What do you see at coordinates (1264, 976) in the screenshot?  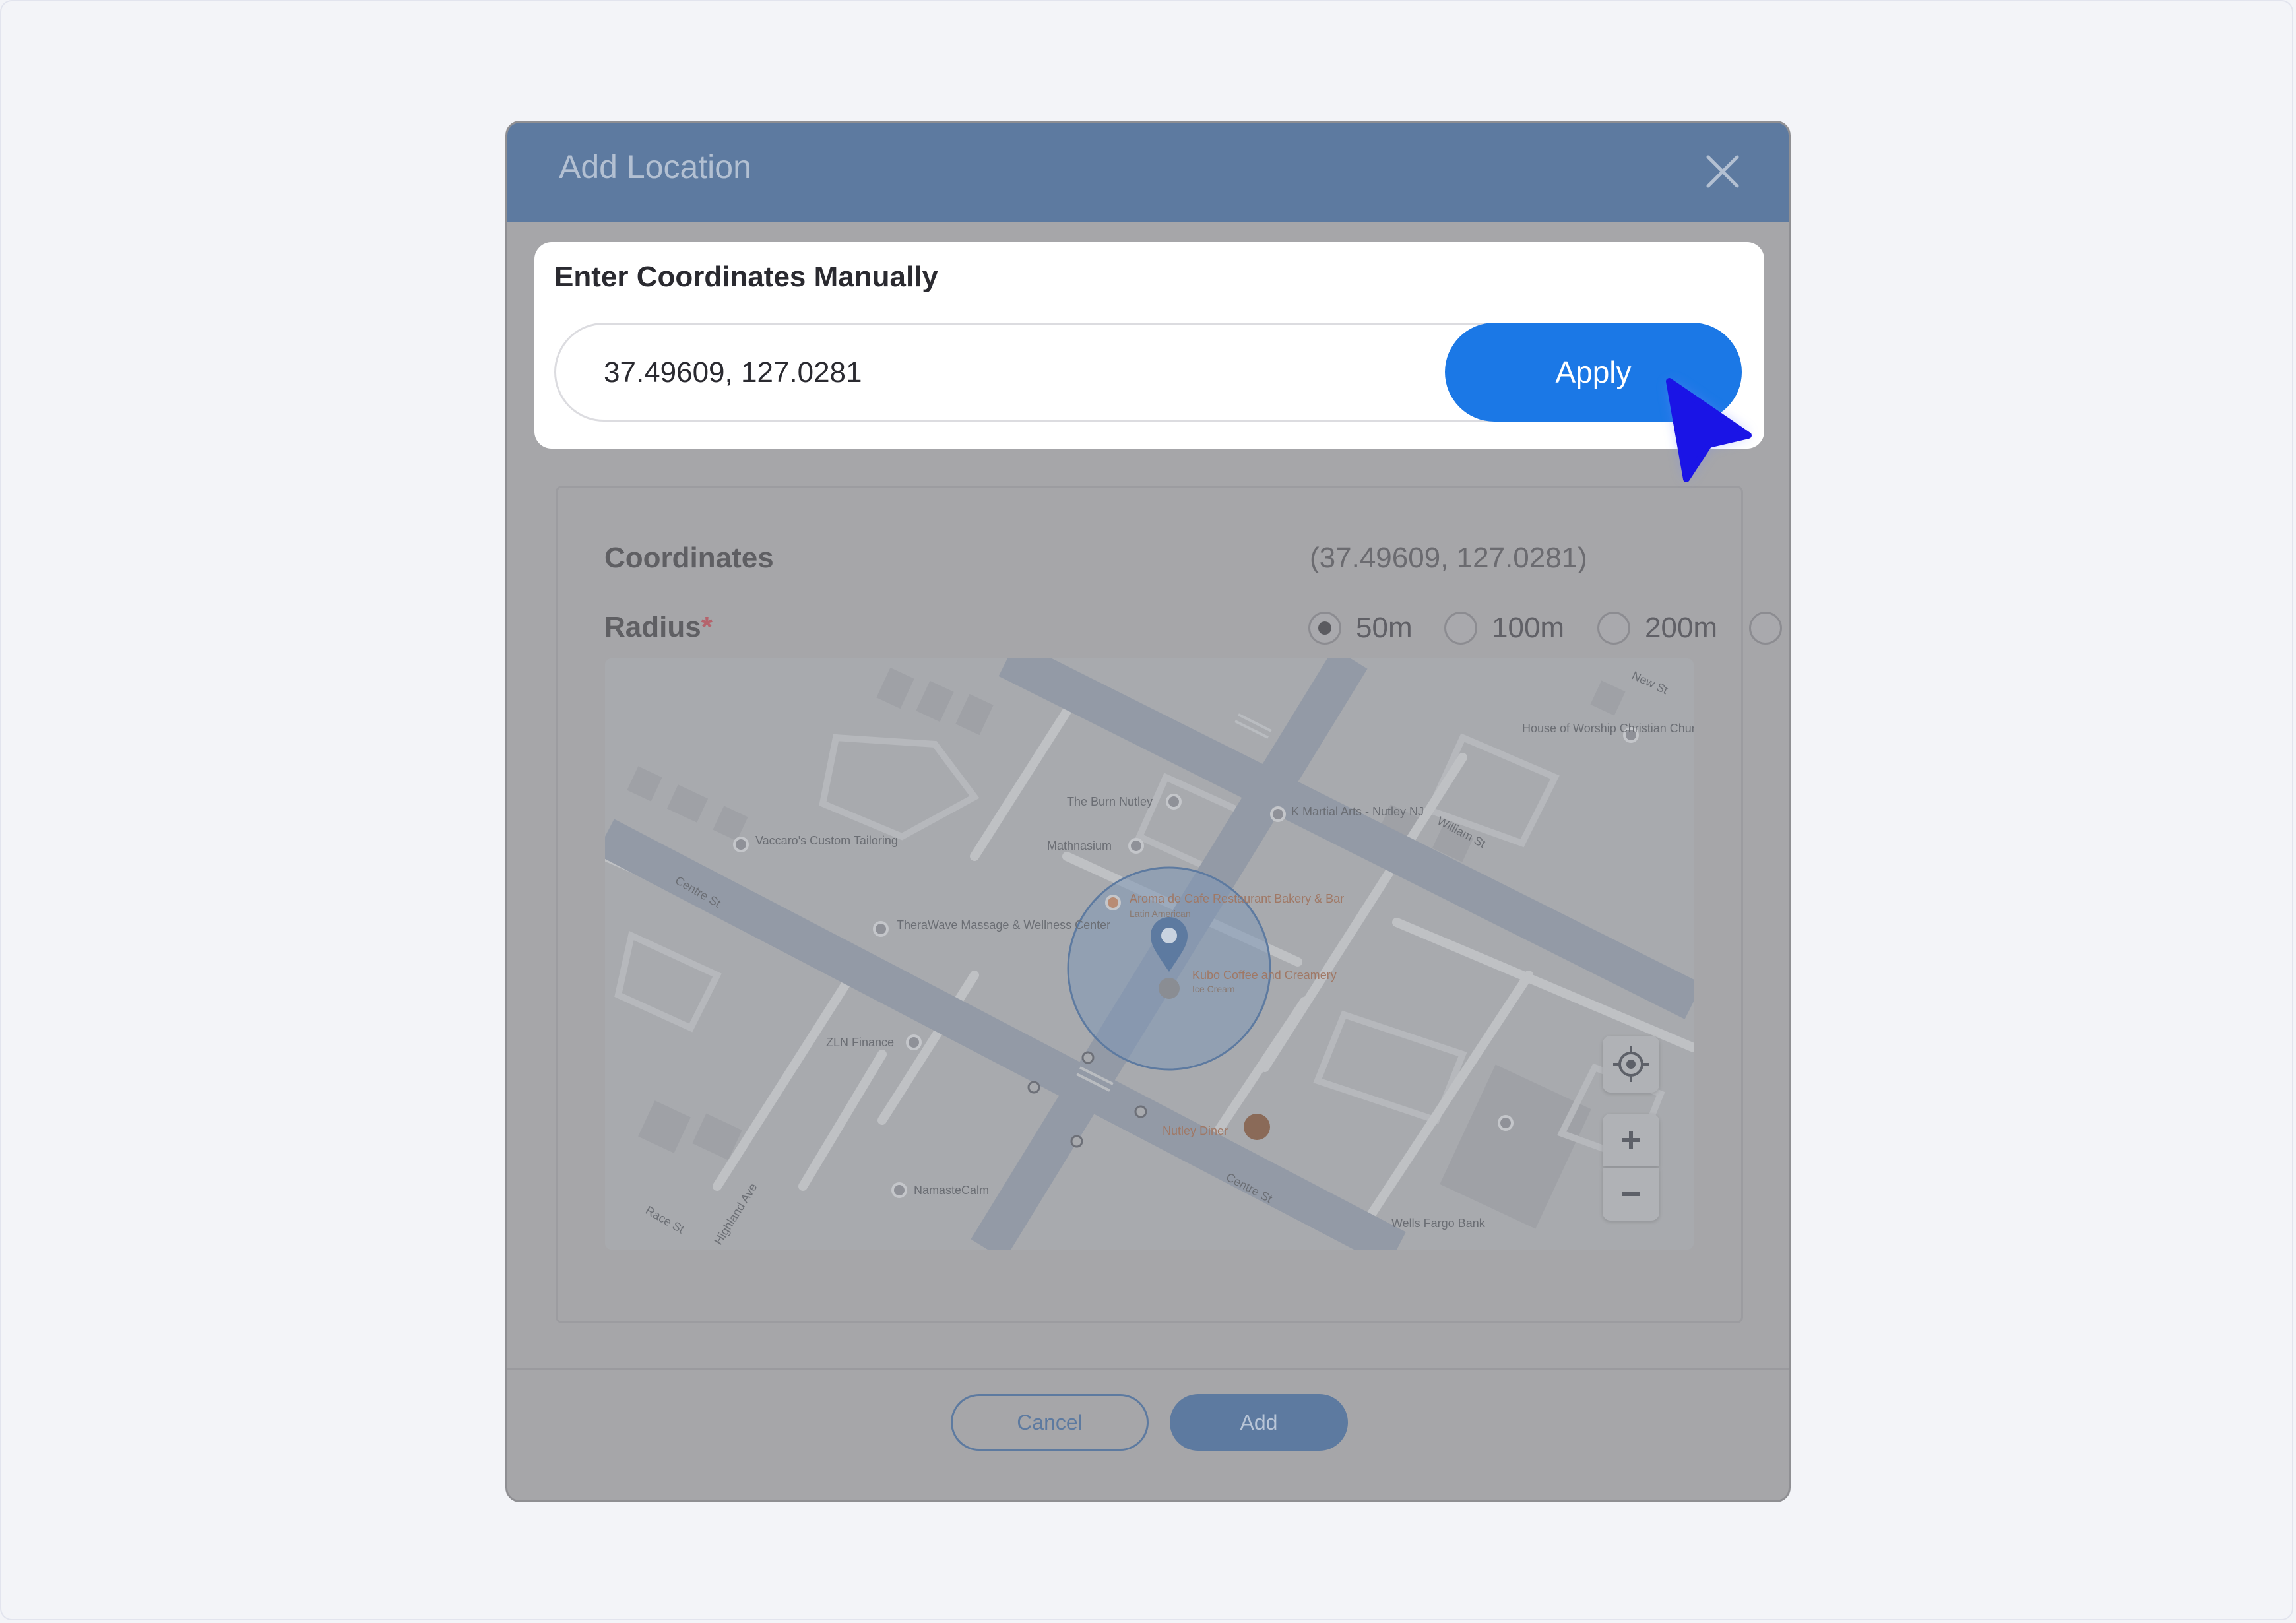 I see `map-label: Kubo Coffee and Creamery` at bounding box center [1264, 976].